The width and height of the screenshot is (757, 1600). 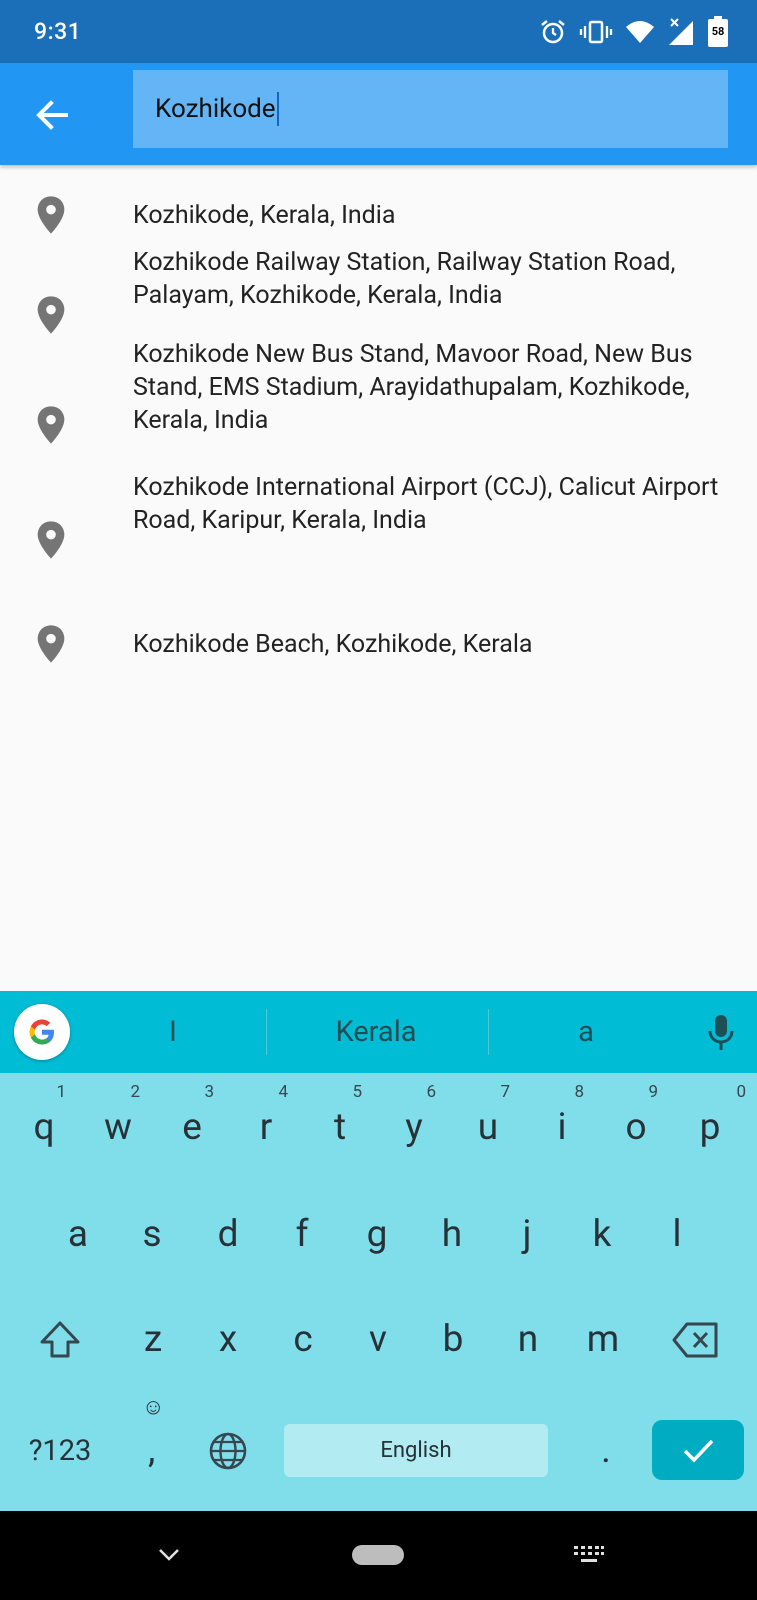 What do you see at coordinates (430, 109) in the screenshot?
I see `search-field: Kozhikode` at bounding box center [430, 109].